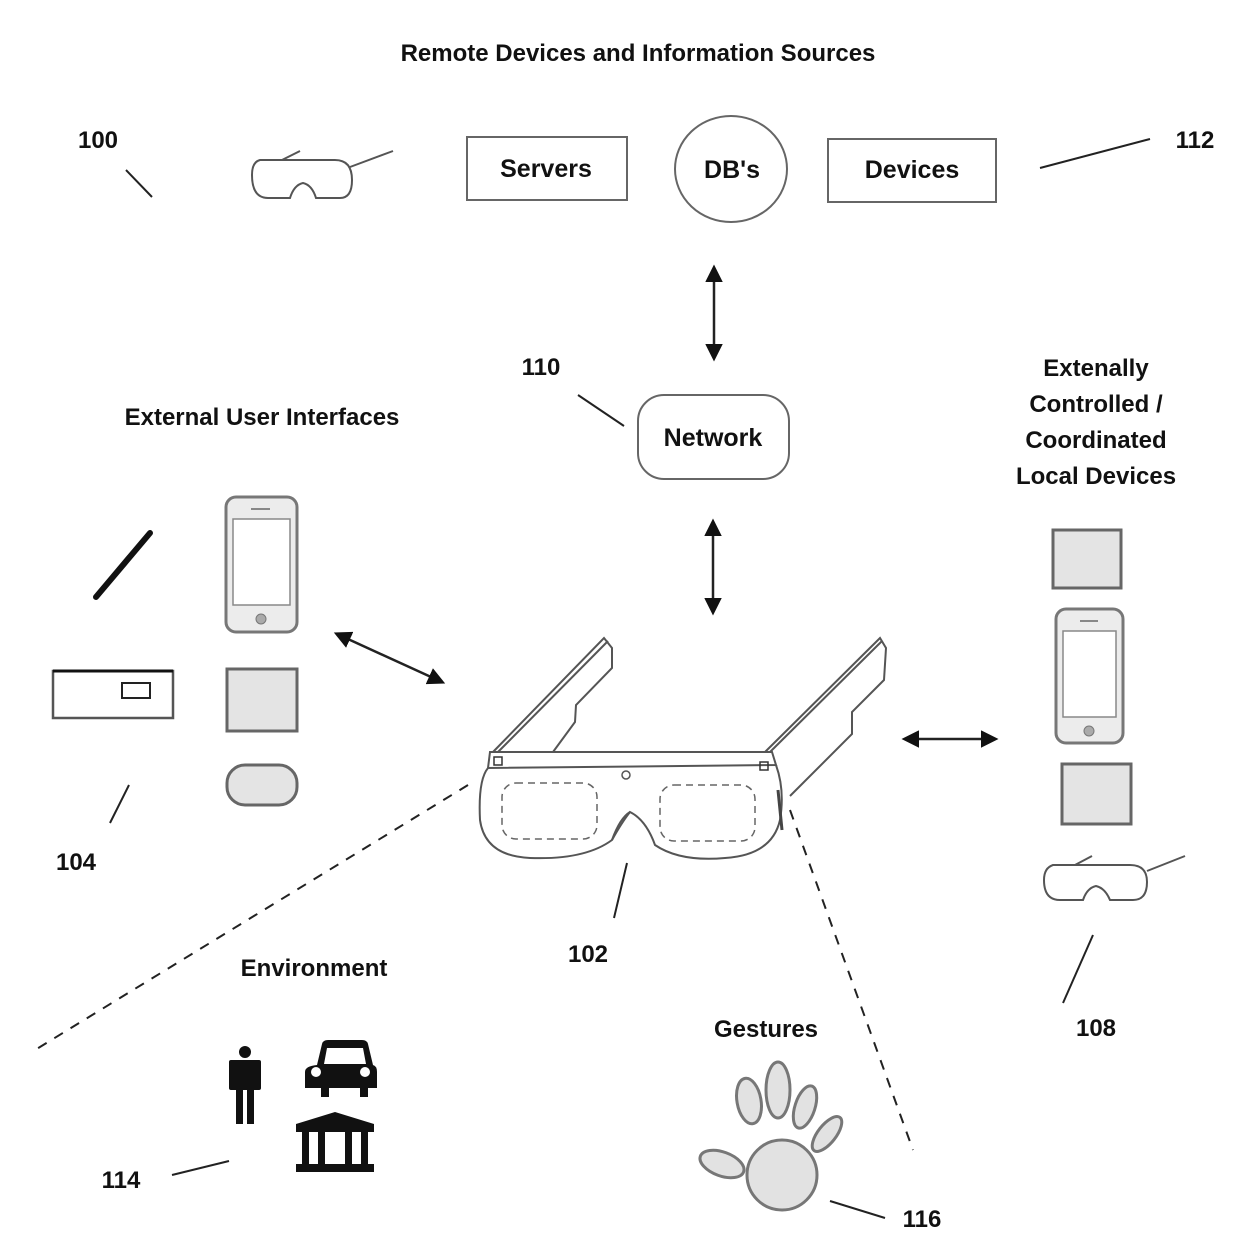 This screenshot has height=1251, width=1240. Describe the element at coordinates (1195, 140) in the screenshot. I see `ref-112: 112` at that location.